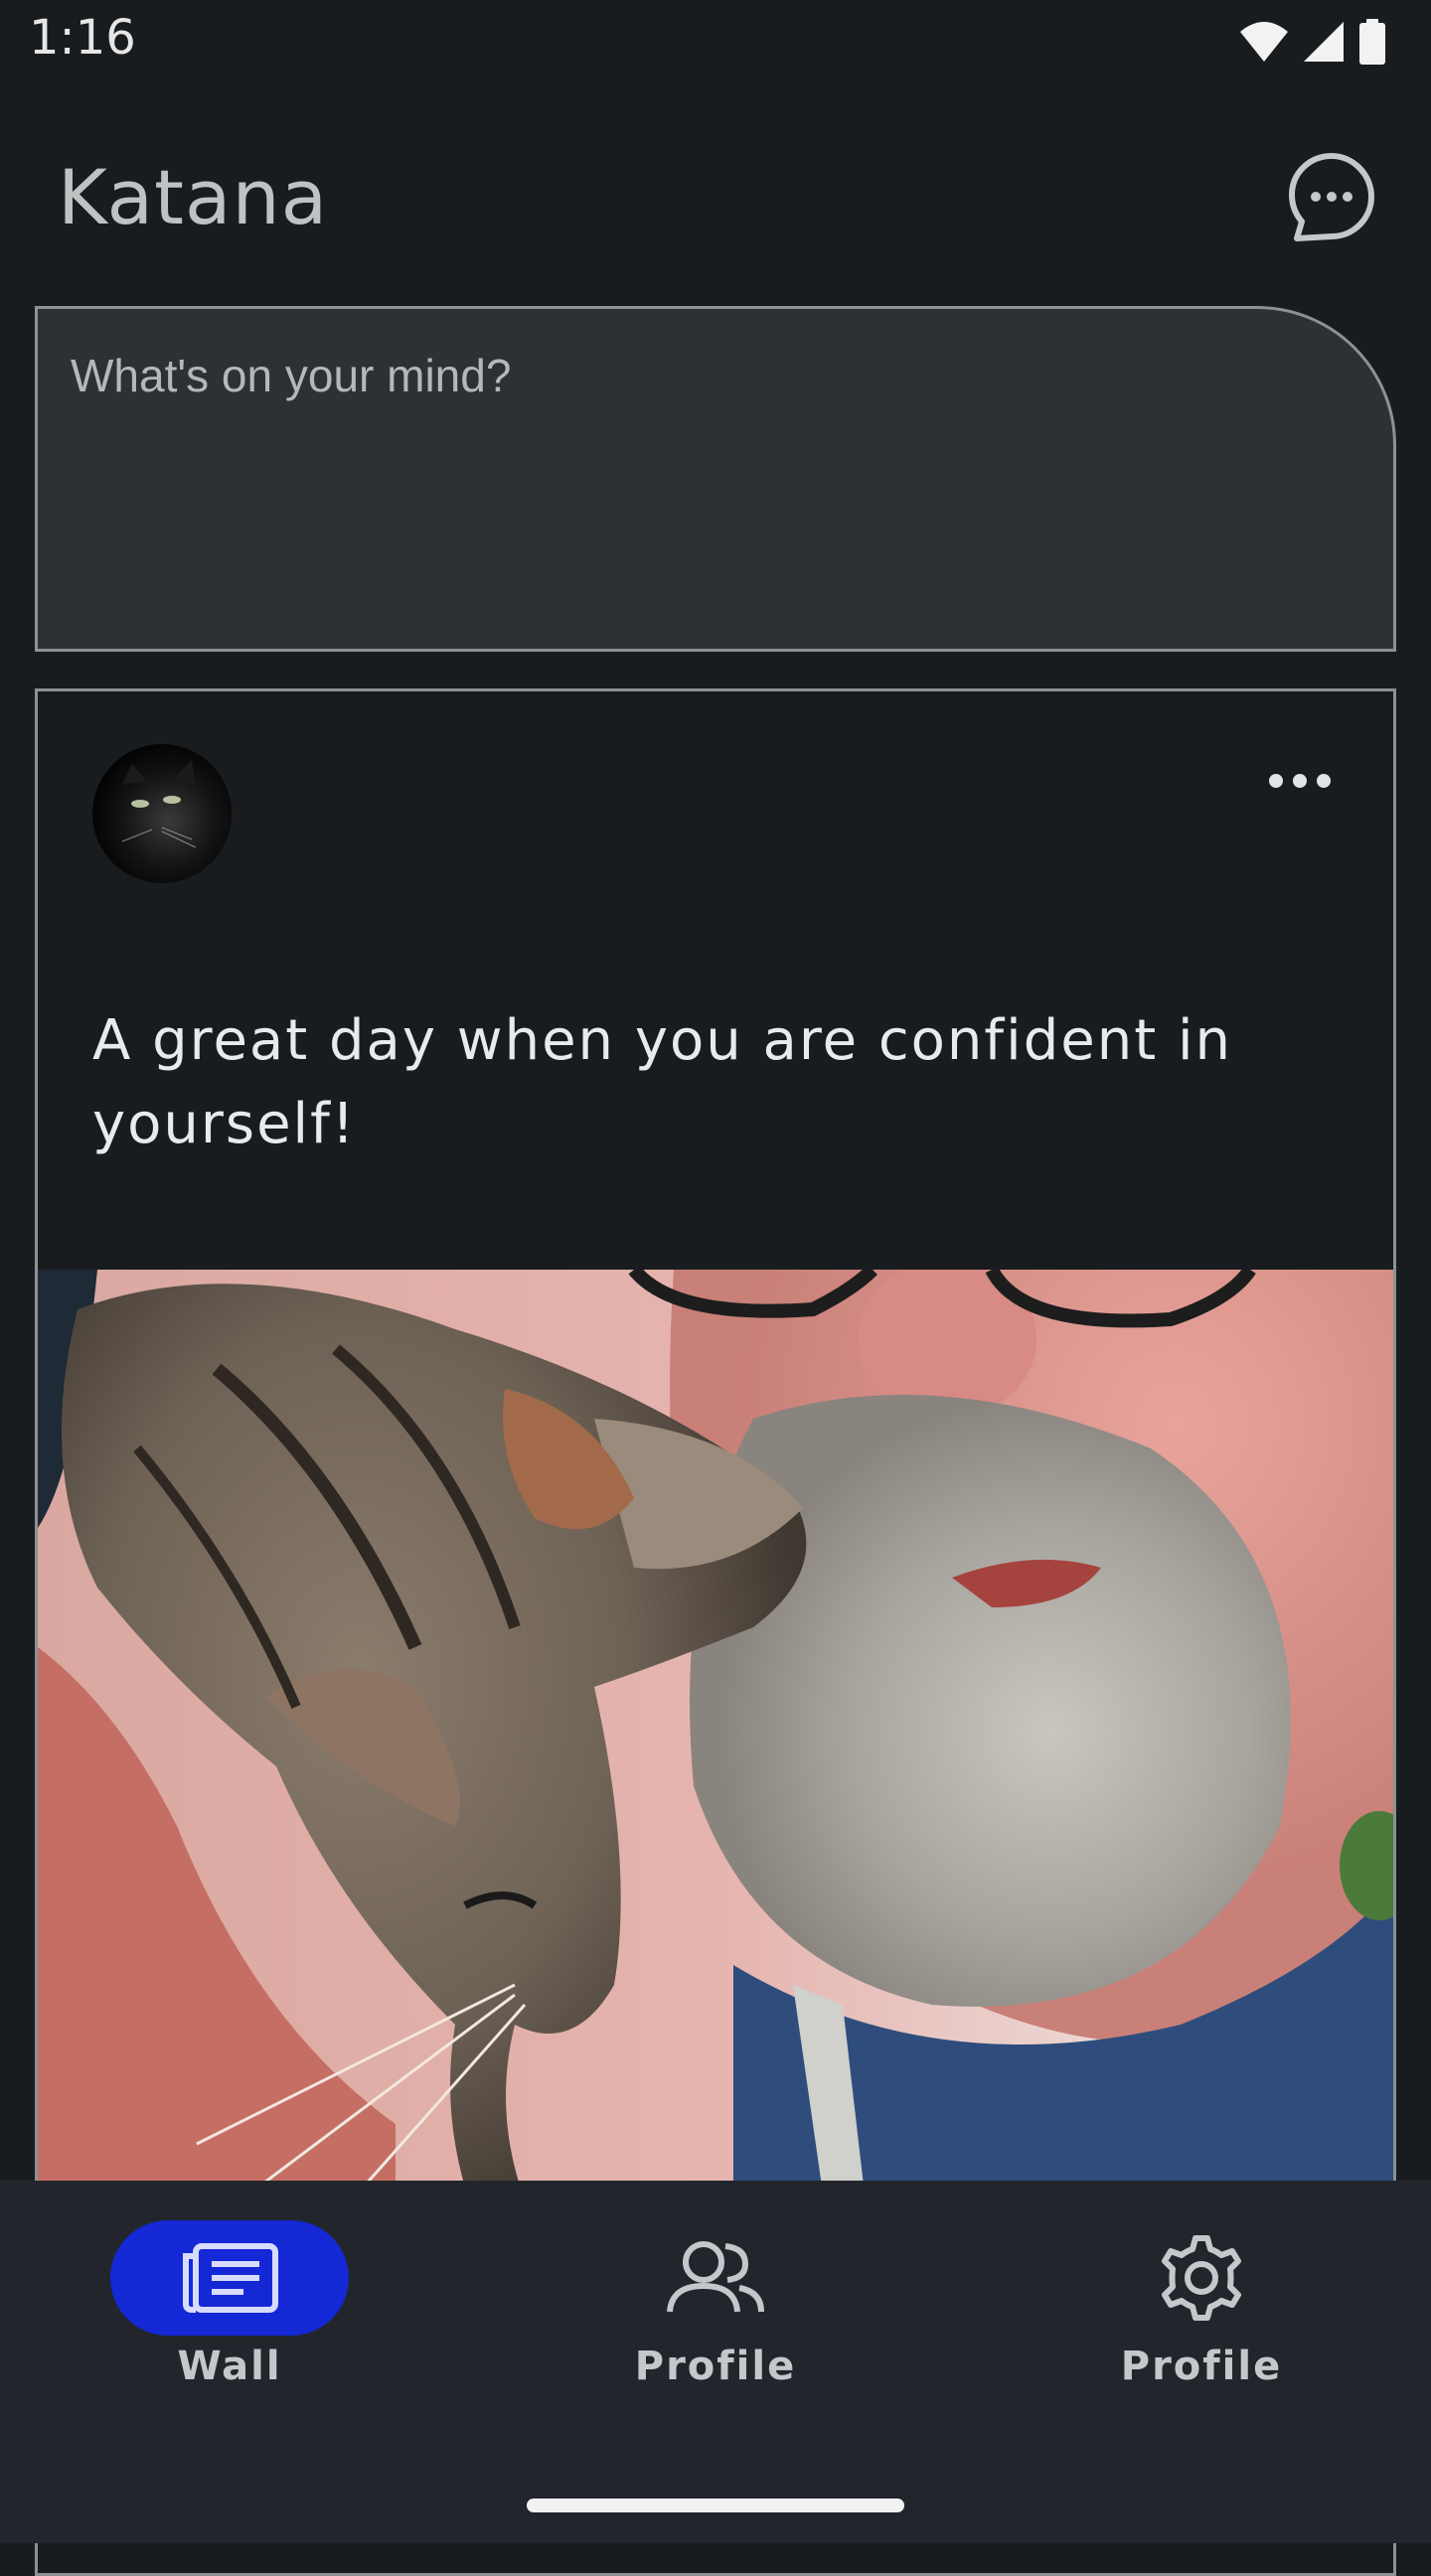 This screenshot has height=2576, width=1431. I want to click on nav-pill-wall, so click(229, 2278).